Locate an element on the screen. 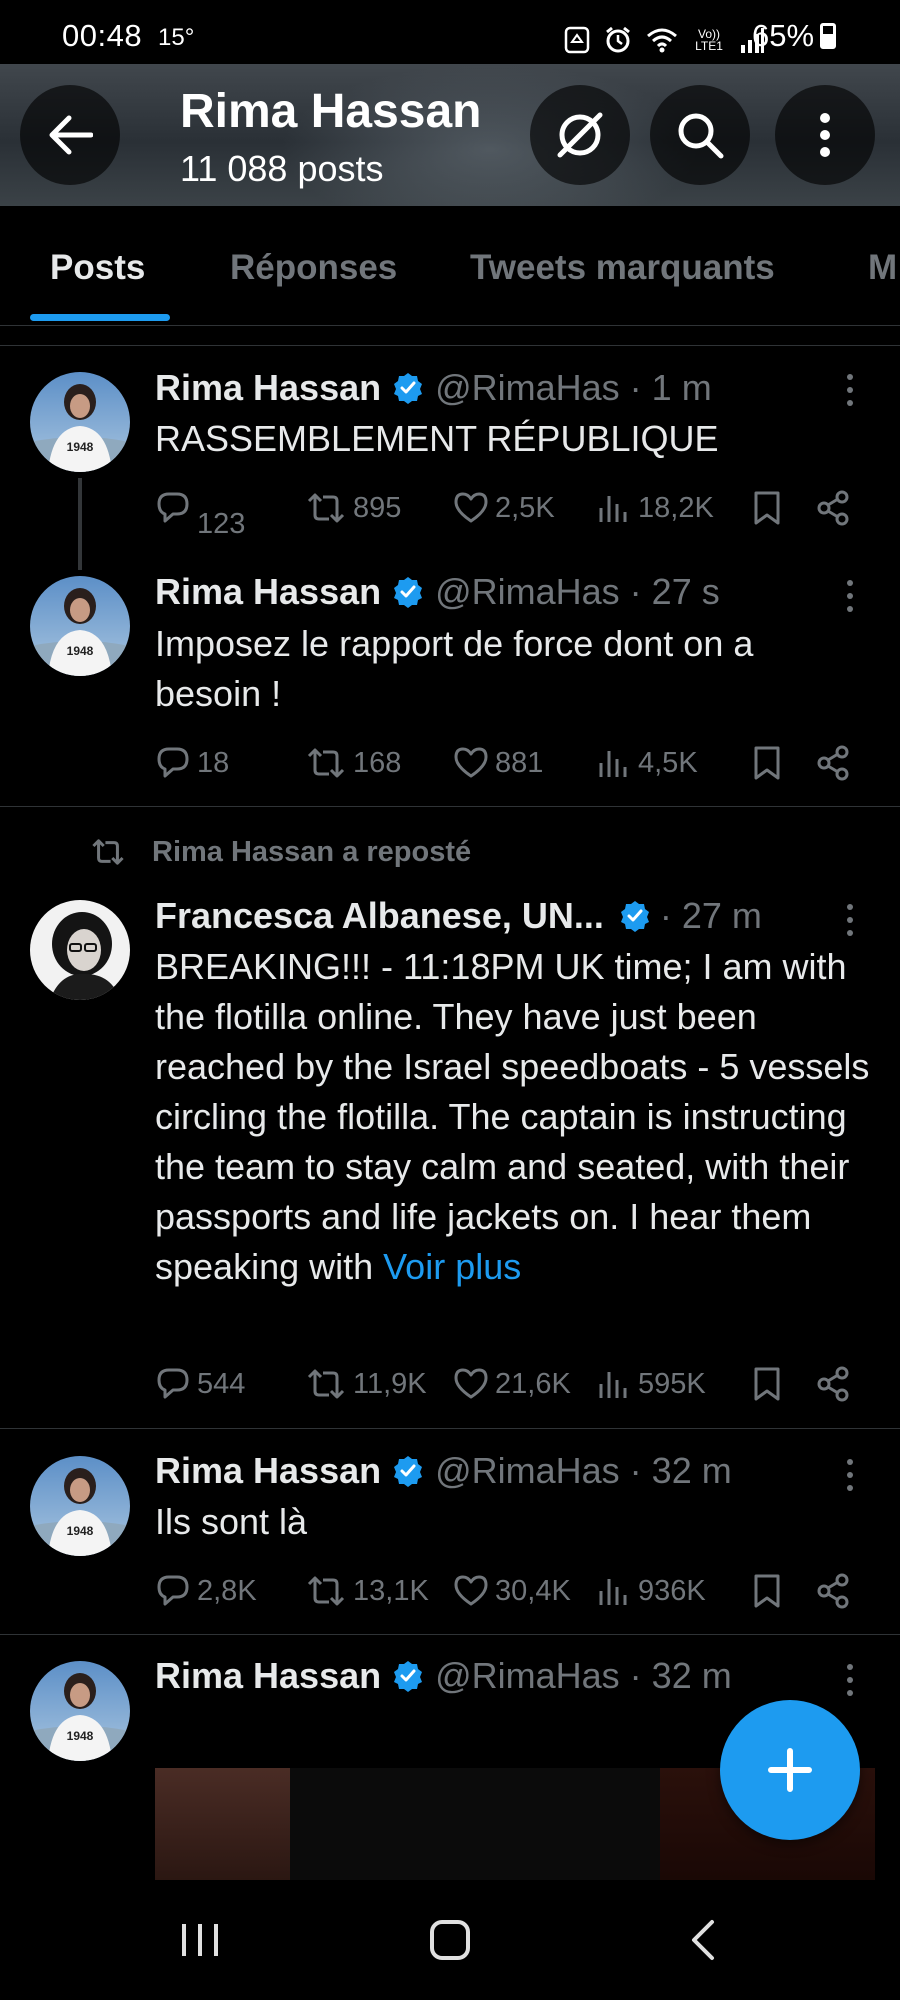 This screenshot has height=2000, width=900. thread-line is located at coordinates (80, 524).